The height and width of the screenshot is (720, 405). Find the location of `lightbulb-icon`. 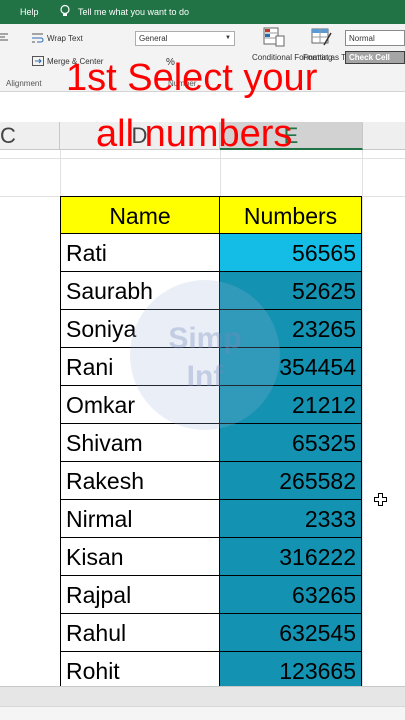

lightbulb-icon is located at coordinates (65, 10).